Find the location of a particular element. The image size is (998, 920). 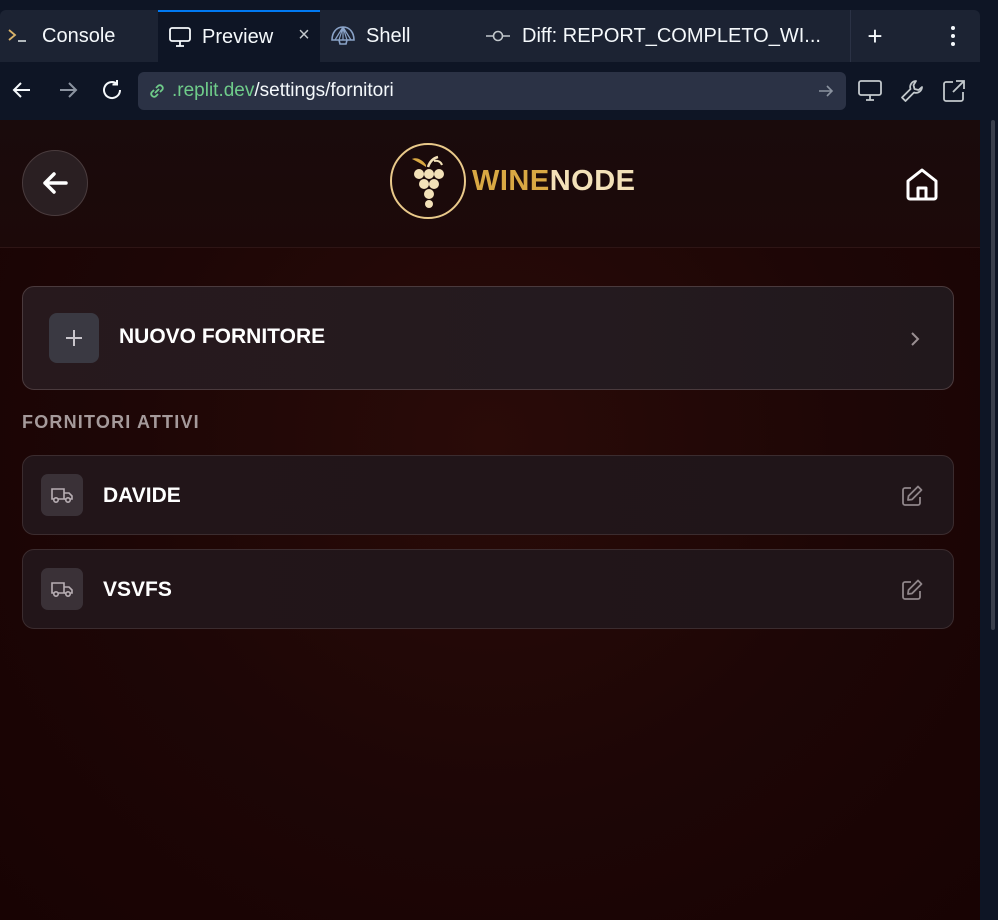

wrench-icon is located at coordinates (912, 91).